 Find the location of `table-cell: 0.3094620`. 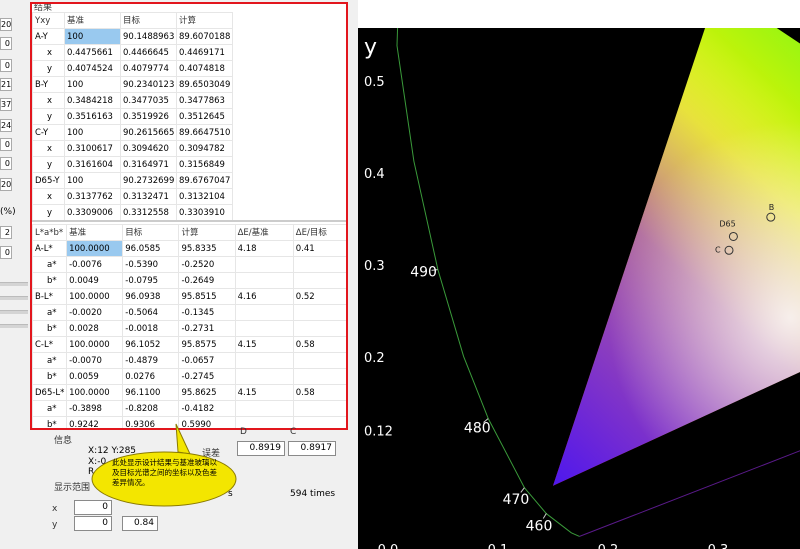

table-cell: 0.3094620 is located at coordinates (148, 148).